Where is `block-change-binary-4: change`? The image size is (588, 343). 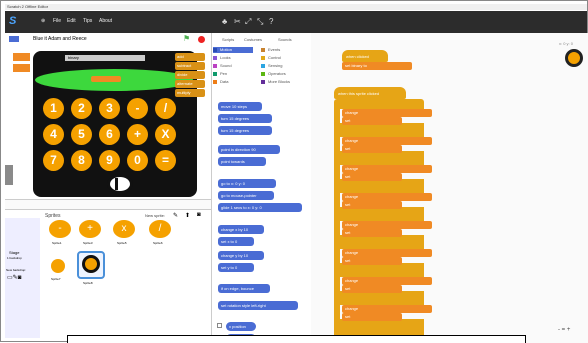 block-change-binary-4: change is located at coordinates (387, 197).